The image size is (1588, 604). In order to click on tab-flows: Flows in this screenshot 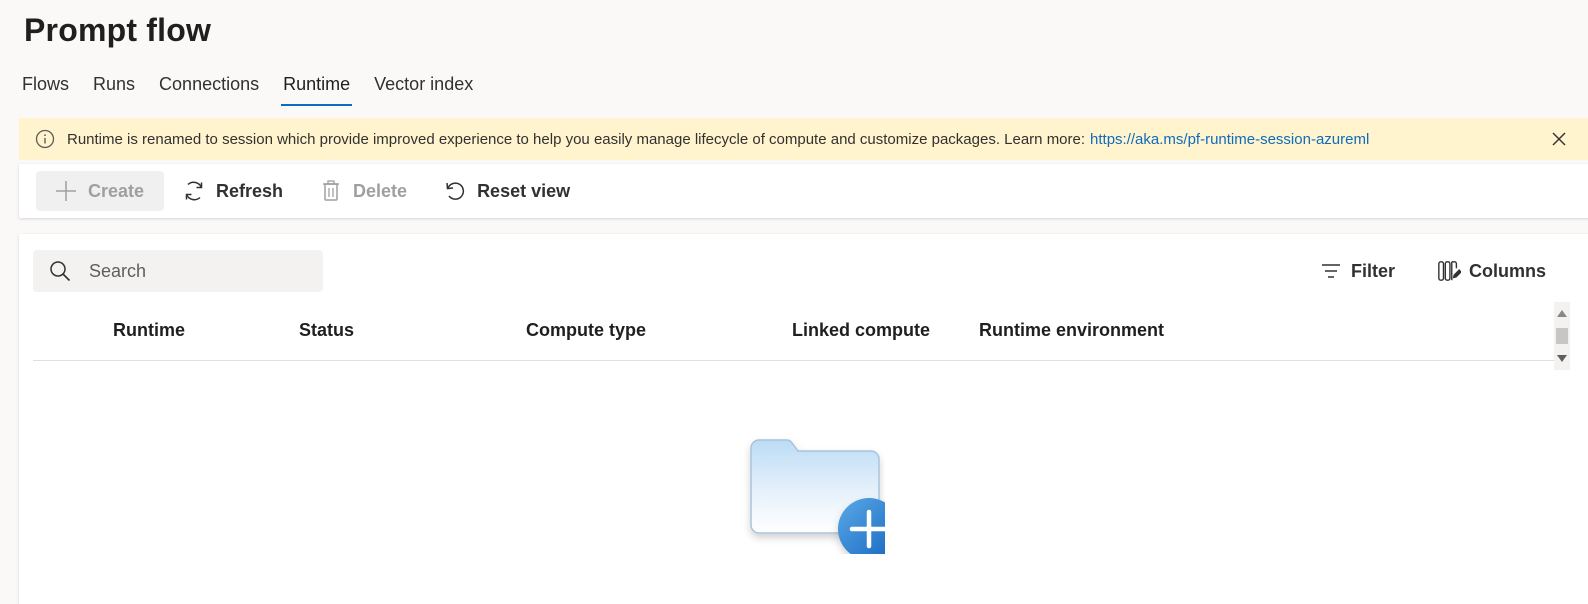, I will do `click(45, 88)`.